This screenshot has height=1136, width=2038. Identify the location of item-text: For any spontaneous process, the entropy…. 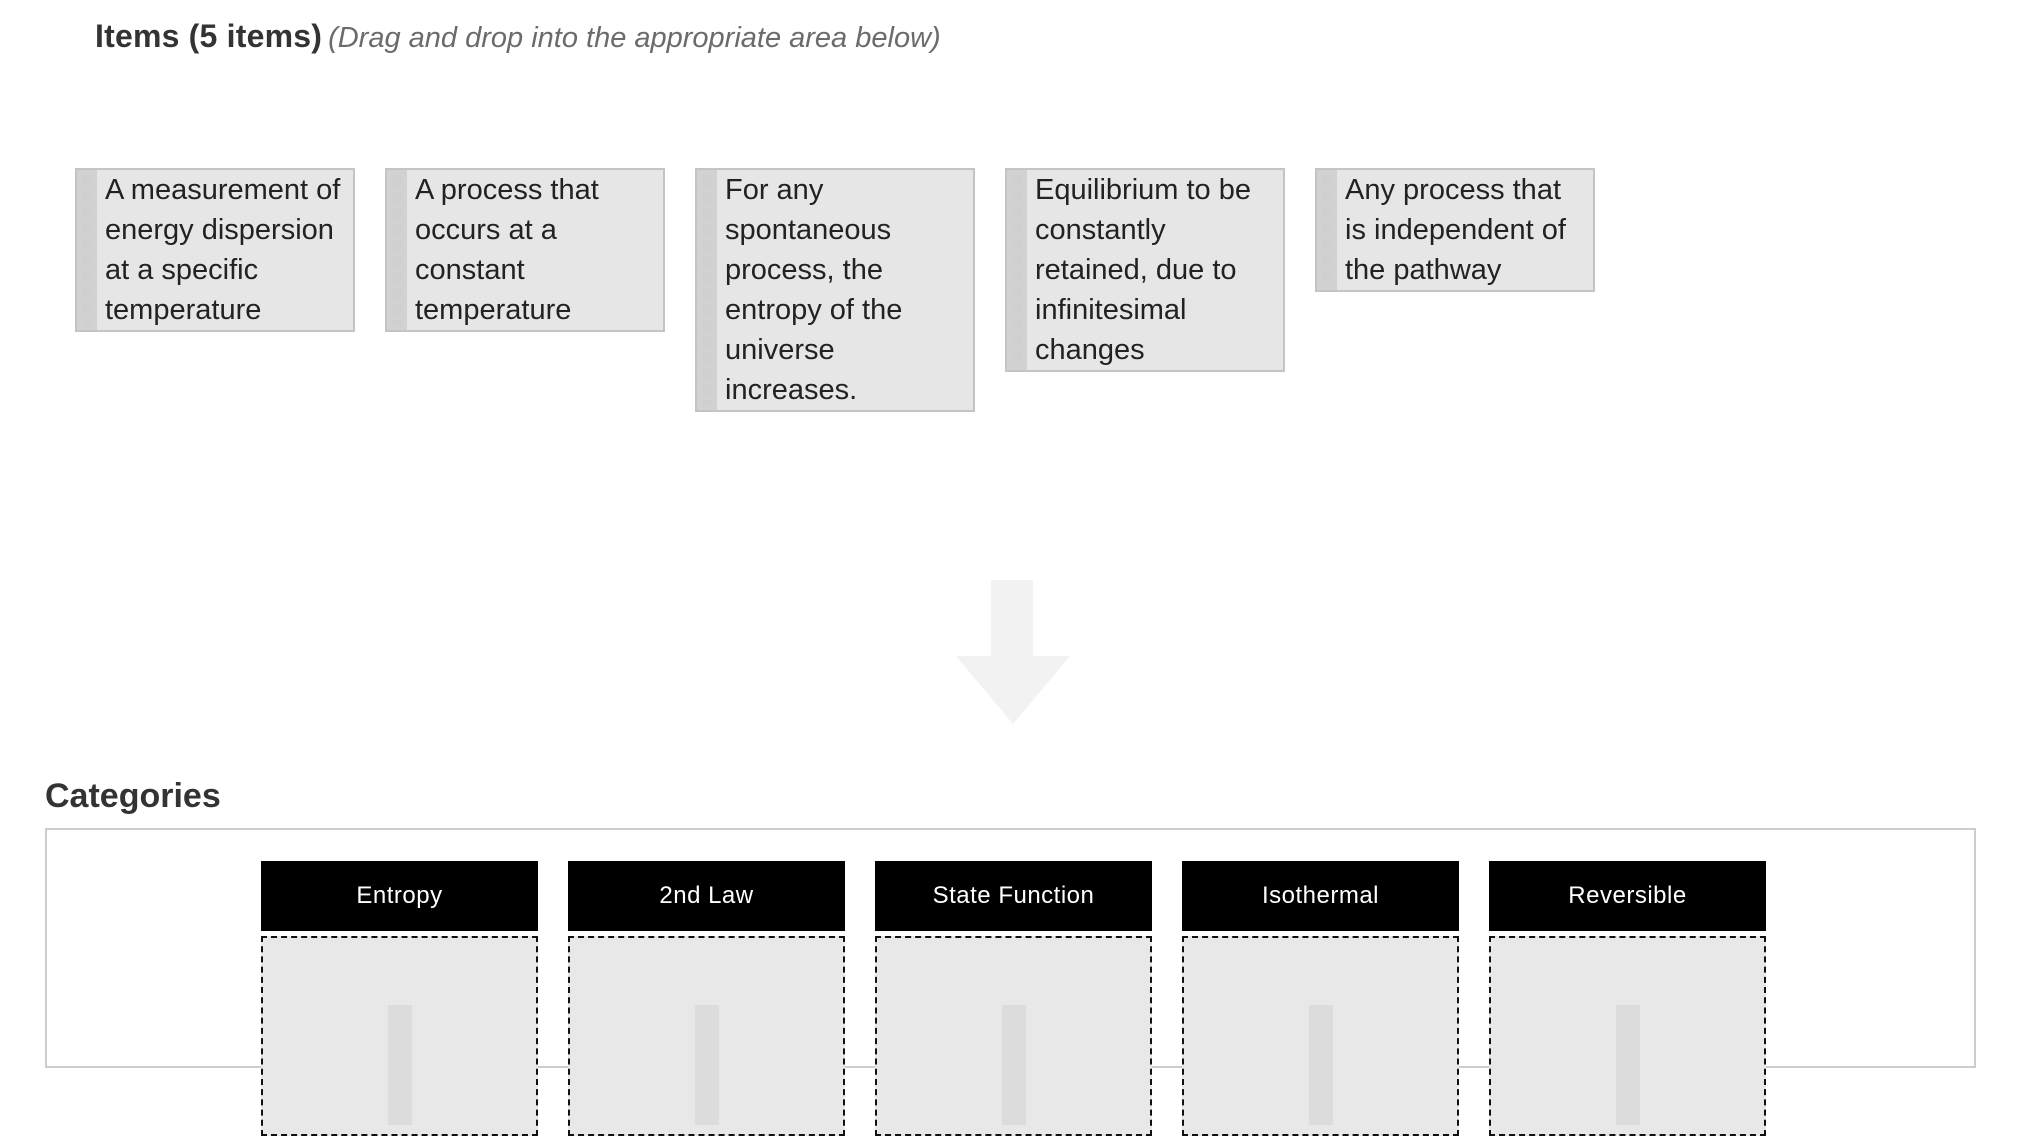
(814, 290).